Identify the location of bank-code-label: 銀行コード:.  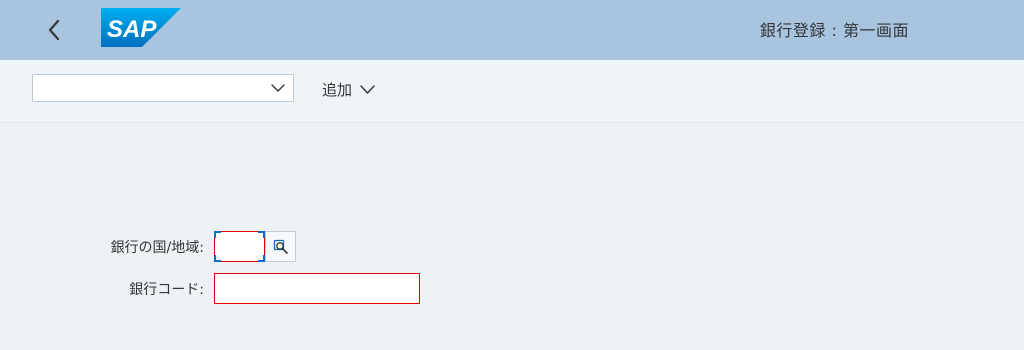
(166, 290).